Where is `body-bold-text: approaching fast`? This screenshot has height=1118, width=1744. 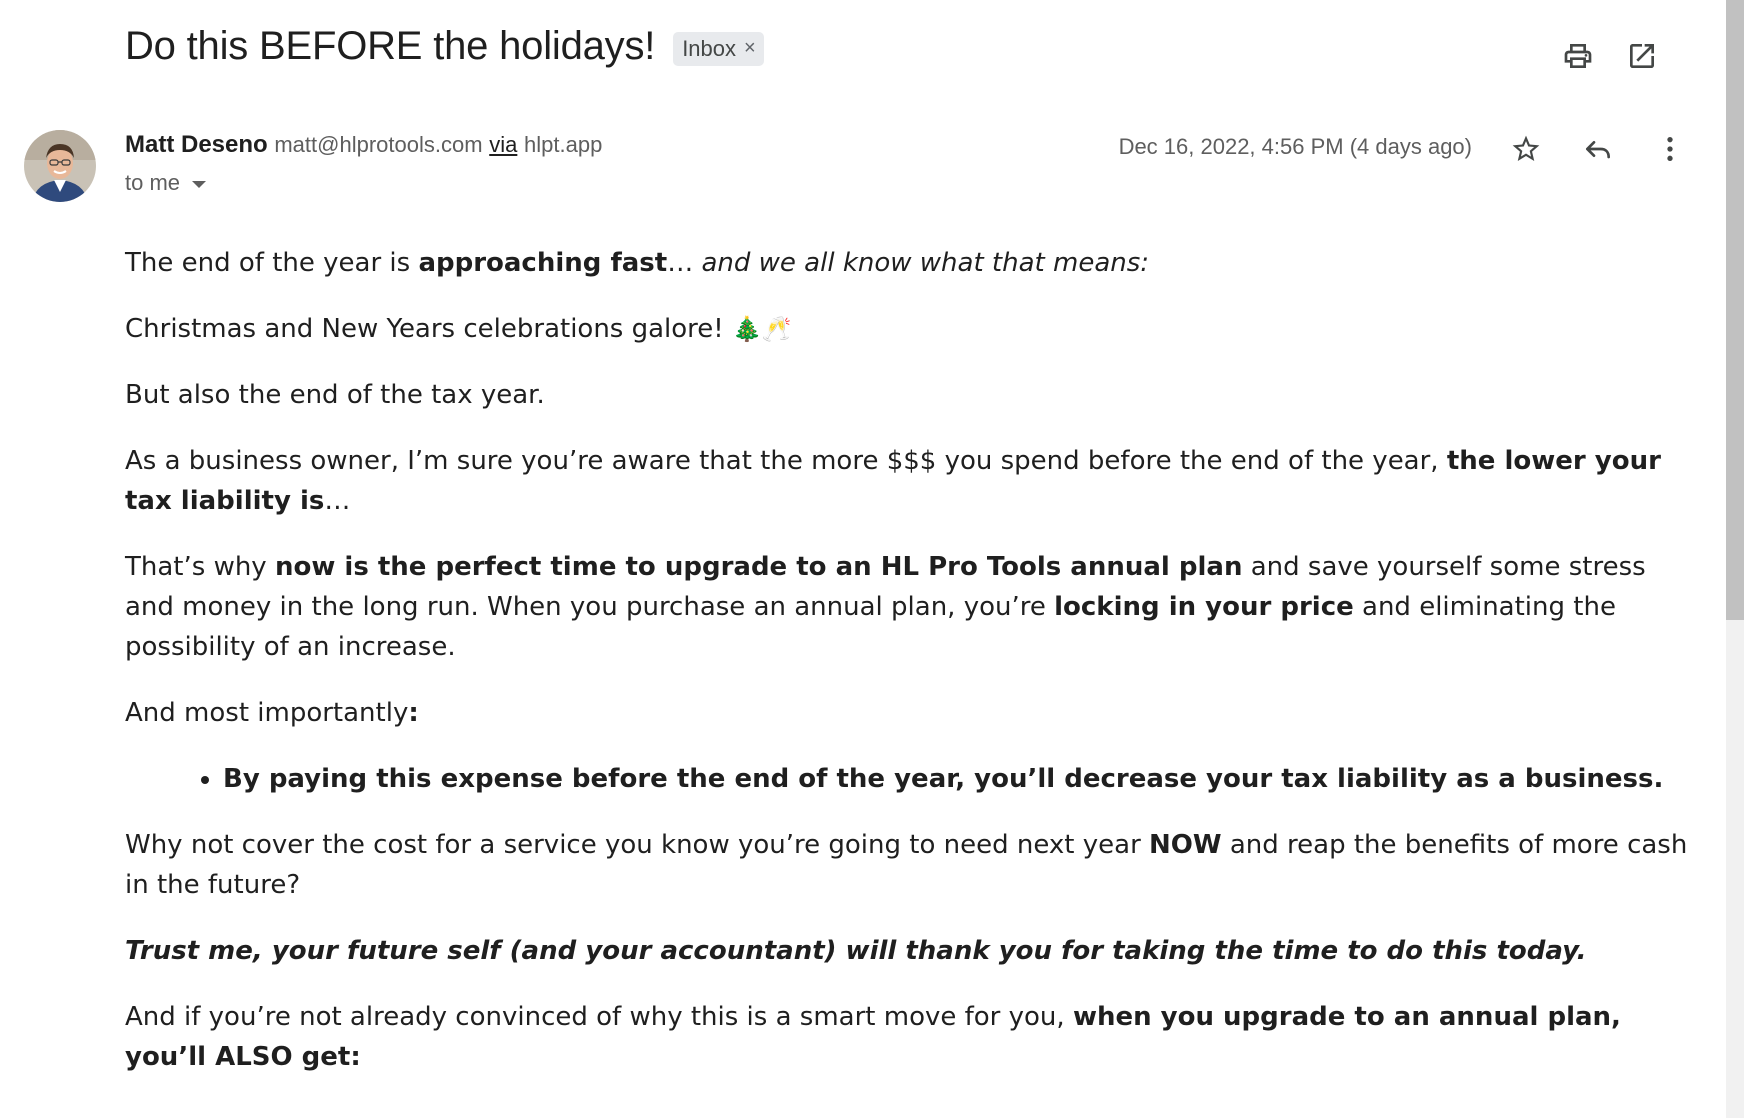
body-bold-text: approaching fast is located at coordinates (543, 263).